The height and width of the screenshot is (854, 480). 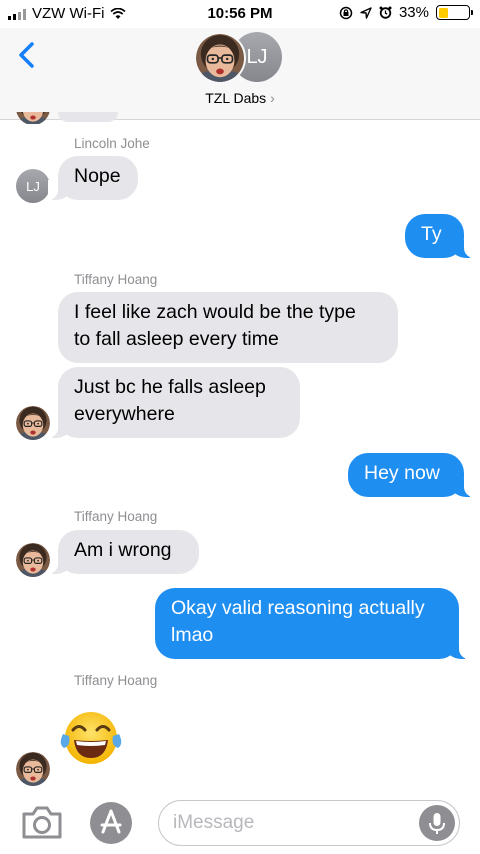 I want to click on composer-bar, so click(x=240, y=825).